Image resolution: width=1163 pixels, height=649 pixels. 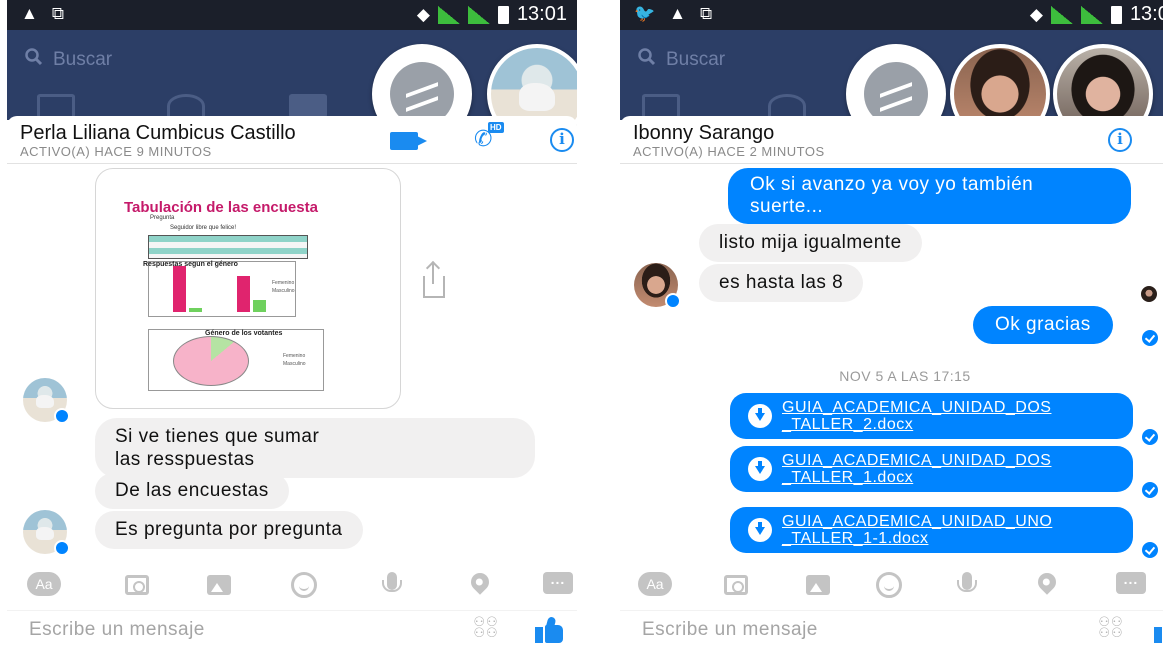 What do you see at coordinates (283, 283) in the screenshot?
I see `image-legend-item: Femenino` at bounding box center [283, 283].